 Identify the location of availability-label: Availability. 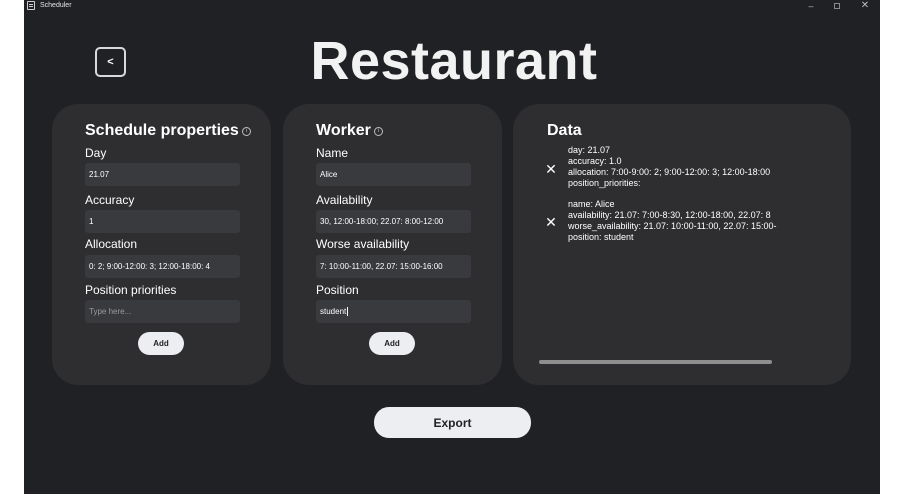
(344, 200).